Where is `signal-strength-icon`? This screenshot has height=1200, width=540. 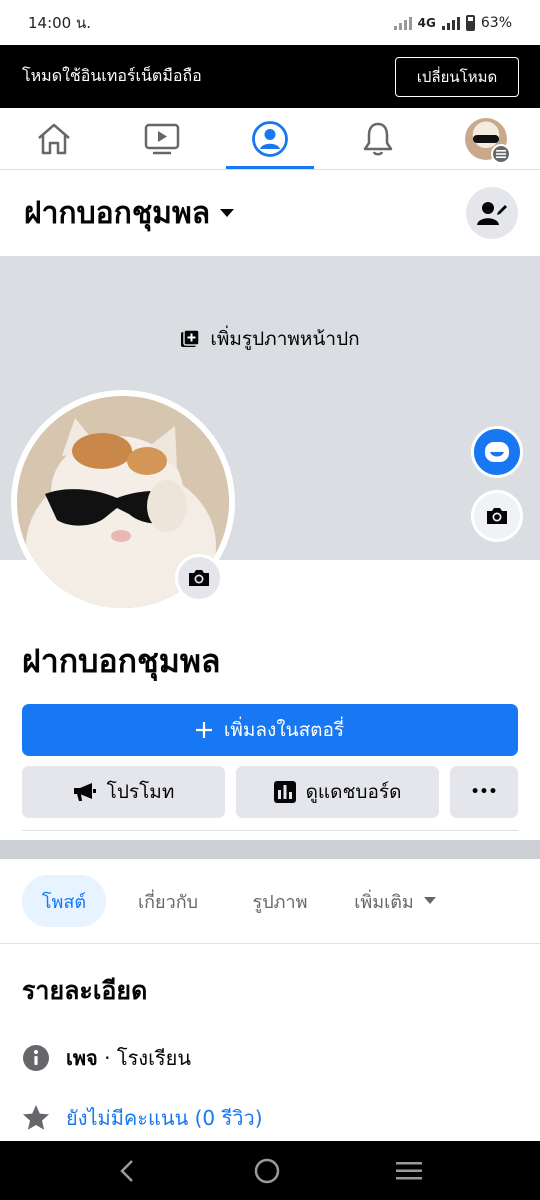 signal-strength-icon is located at coordinates (450, 23).